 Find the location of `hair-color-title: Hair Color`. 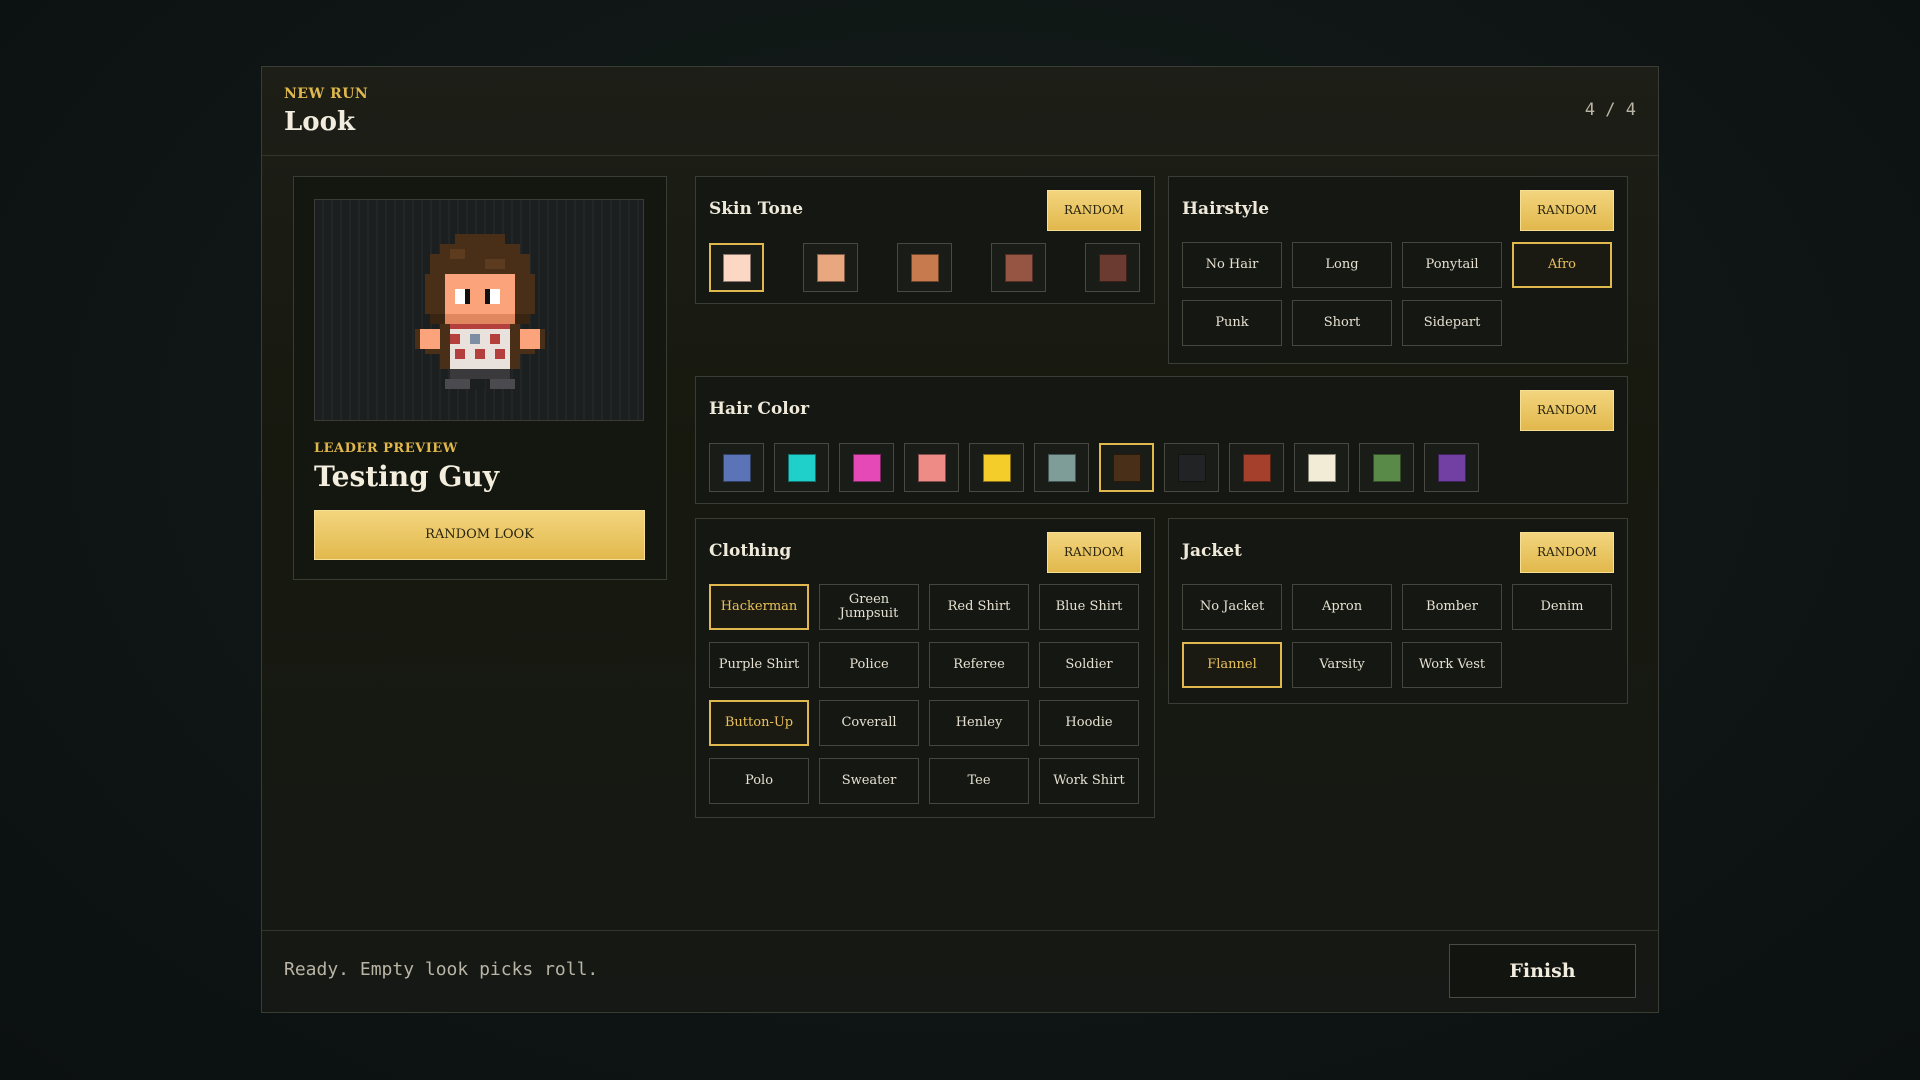

hair-color-title: Hair Color is located at coordinates (759, 409).